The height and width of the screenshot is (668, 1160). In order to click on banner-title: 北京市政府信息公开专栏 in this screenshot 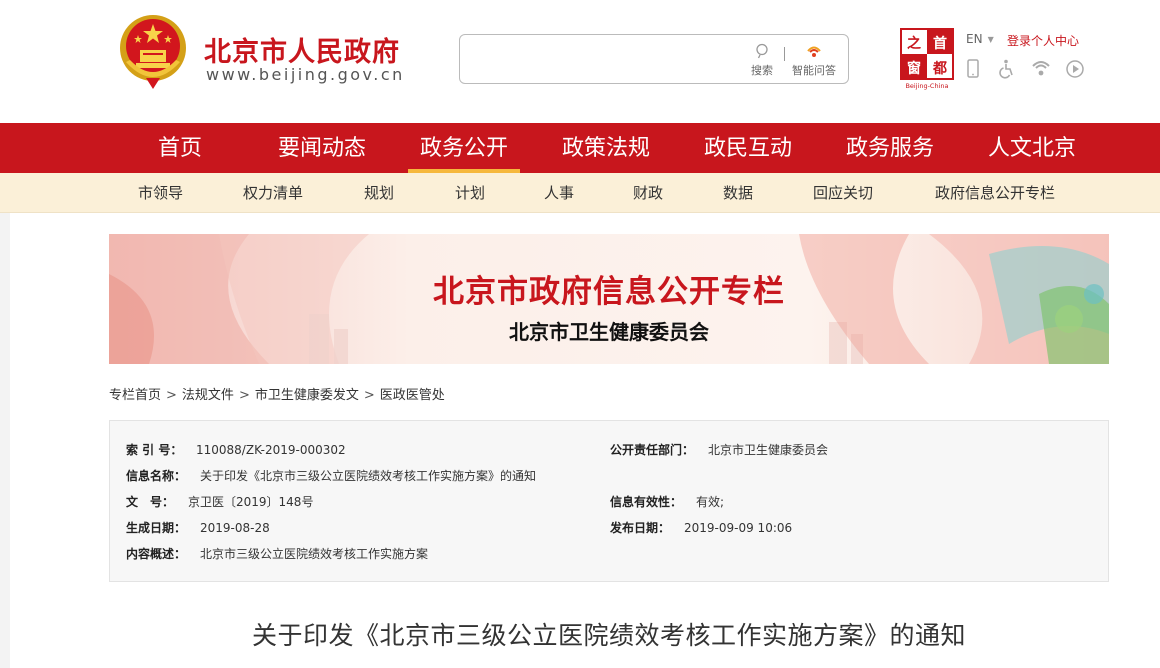, I will do `click(609, 292)`.